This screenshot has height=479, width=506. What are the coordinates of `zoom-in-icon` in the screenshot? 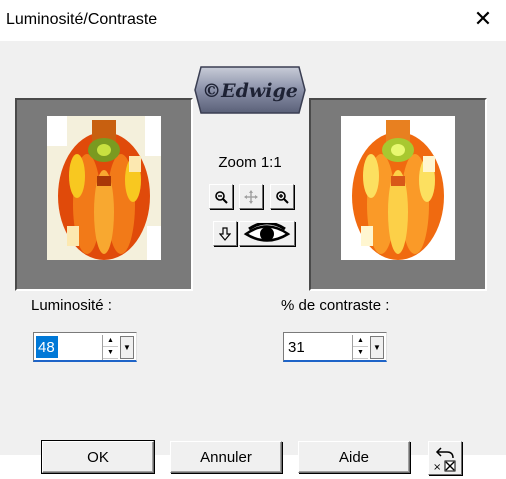 It's located at (282, 197).